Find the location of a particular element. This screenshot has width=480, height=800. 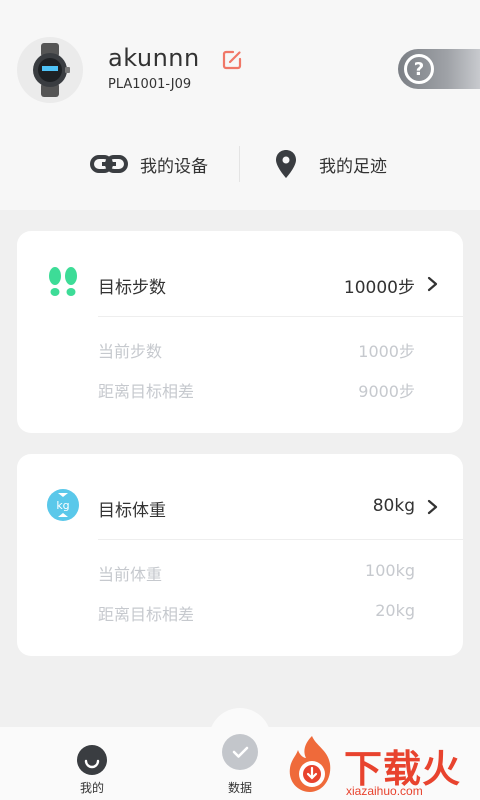

kg-icon-text: kg is located at coordinates (62, 505).